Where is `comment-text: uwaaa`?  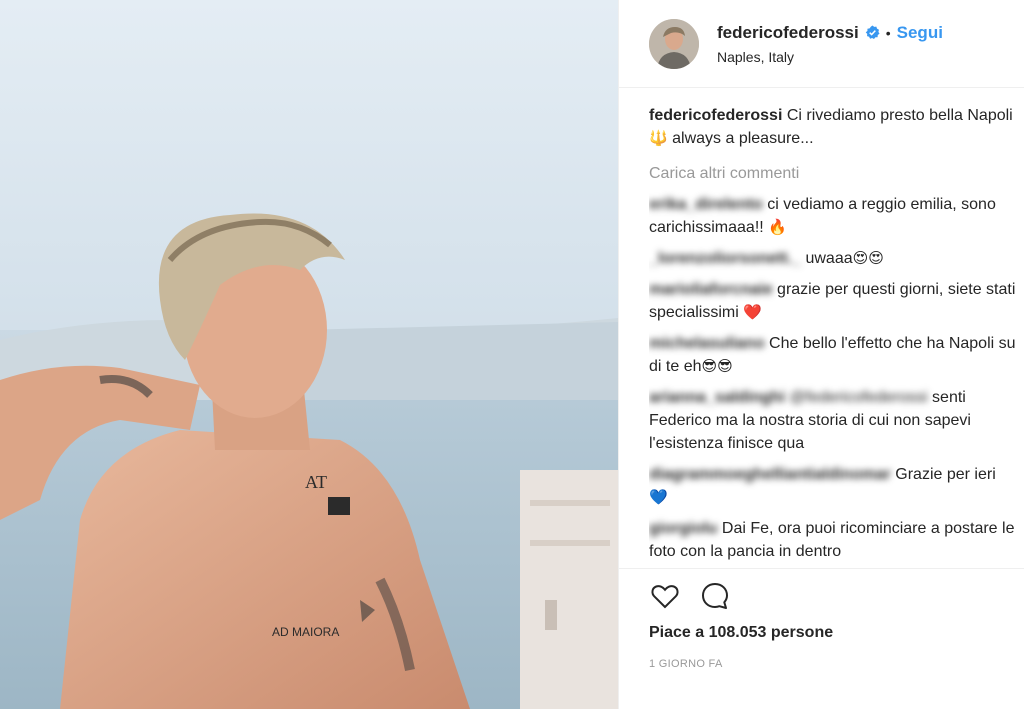
comment-text: uwaaa is located at coordinates (827, 258).